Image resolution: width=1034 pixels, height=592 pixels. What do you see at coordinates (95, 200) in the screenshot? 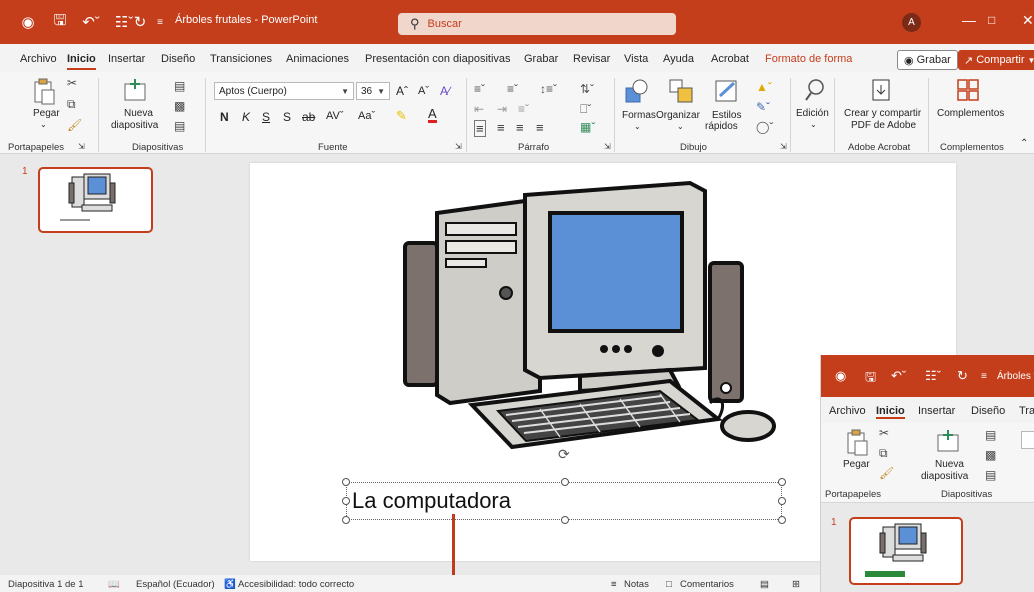
I see `slide-thumbnail` at bounding box center [95, 200].